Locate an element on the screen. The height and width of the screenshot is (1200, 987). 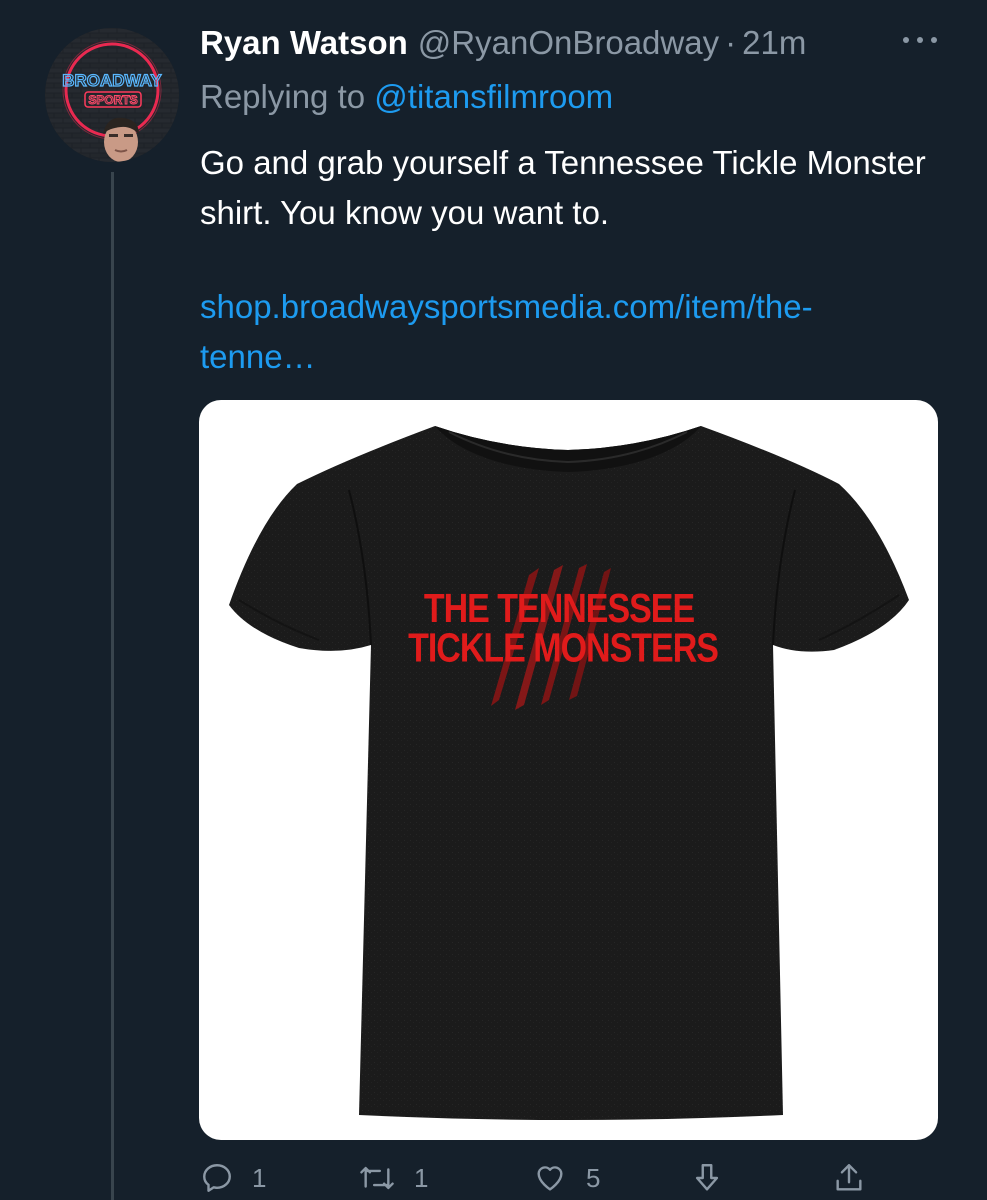
reply-prefix: Replying to is located at coordinates (283, 96).